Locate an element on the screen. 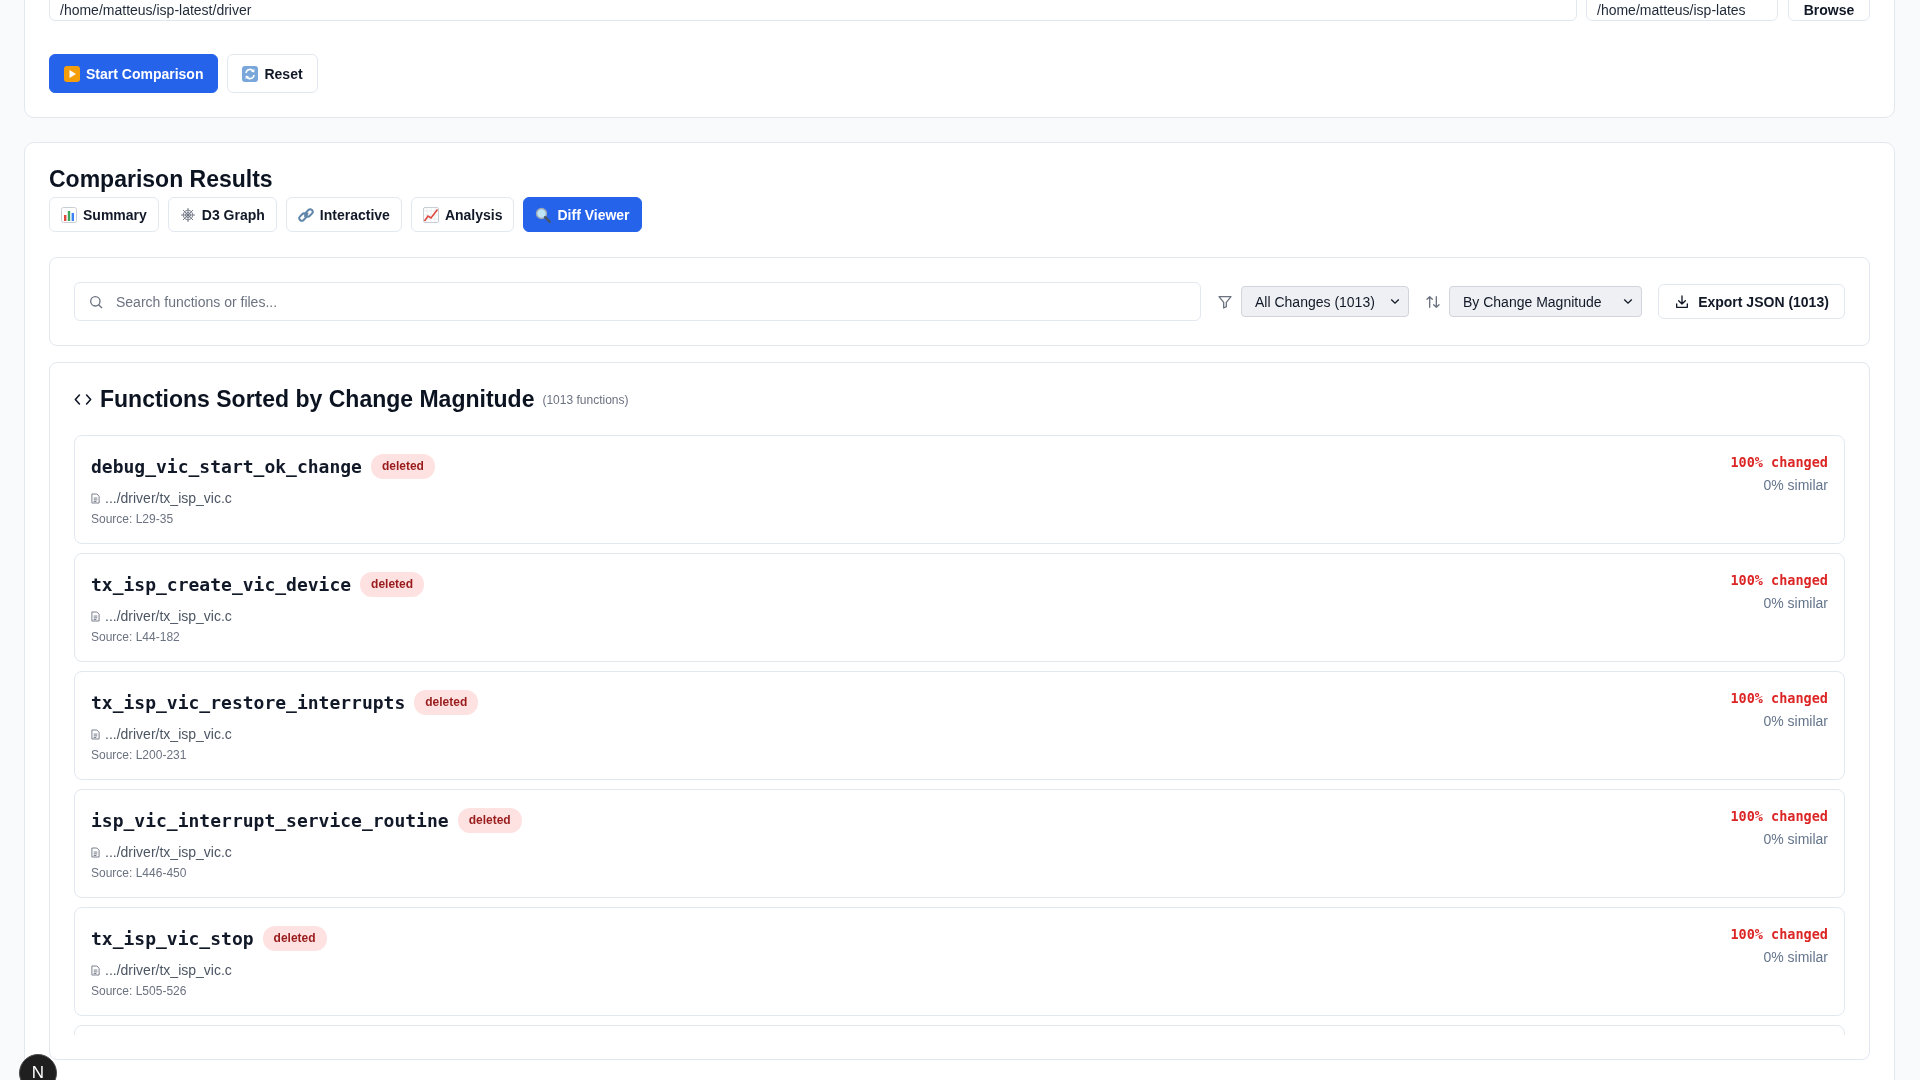 Image resolution: width=1920 pixels, height=1080 pixels. start-comparison-button: Start Comparison is located at coordinates (134, 73).